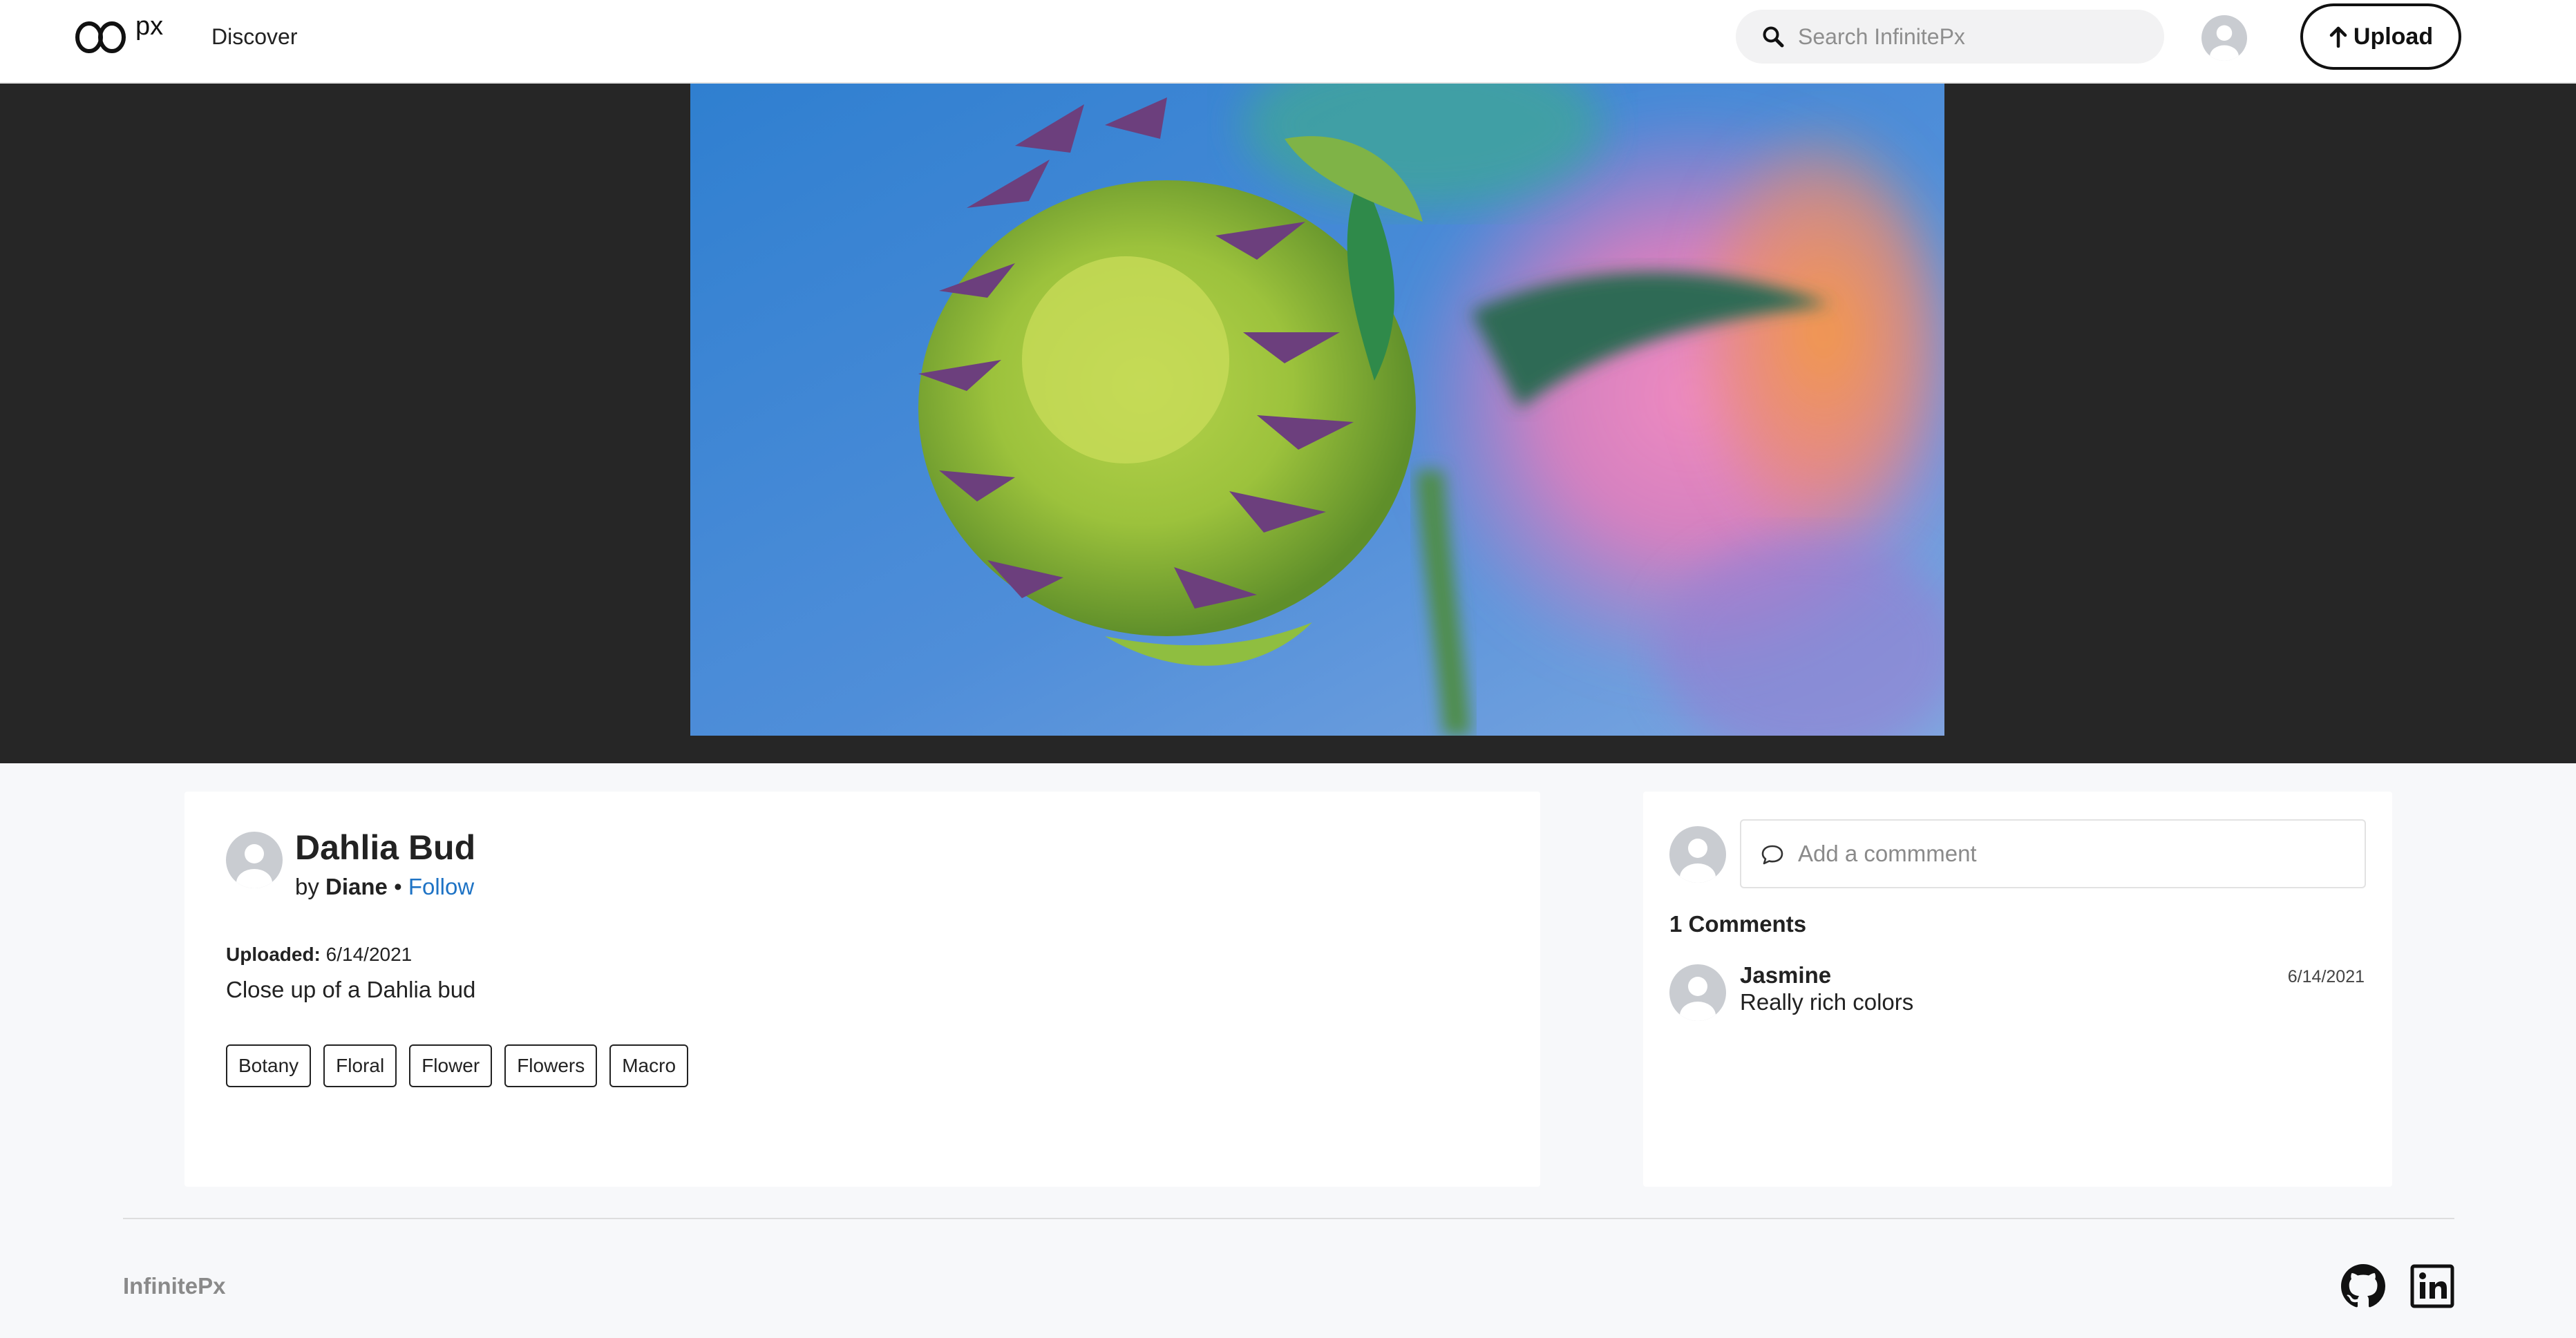  Describe the element at coordinates (356, 886) in the screenshot. I see `author-name-link: Diane` at that location.